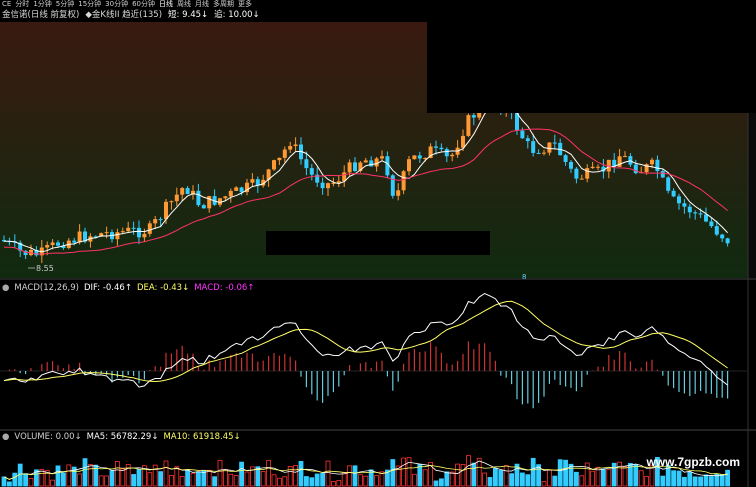  I want to click on macd-icon: ●, so click(5, 288).